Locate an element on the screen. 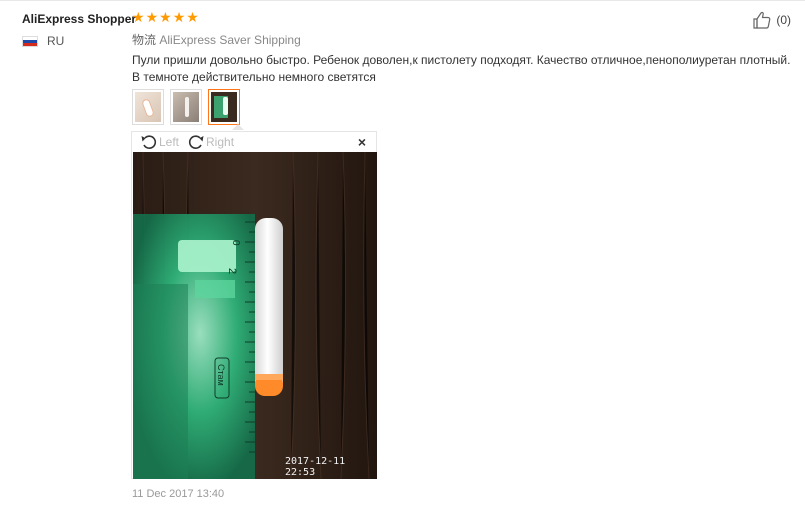 The image size is (805, 514). review-photo-thumbnails is located at coordinates (186, 107).